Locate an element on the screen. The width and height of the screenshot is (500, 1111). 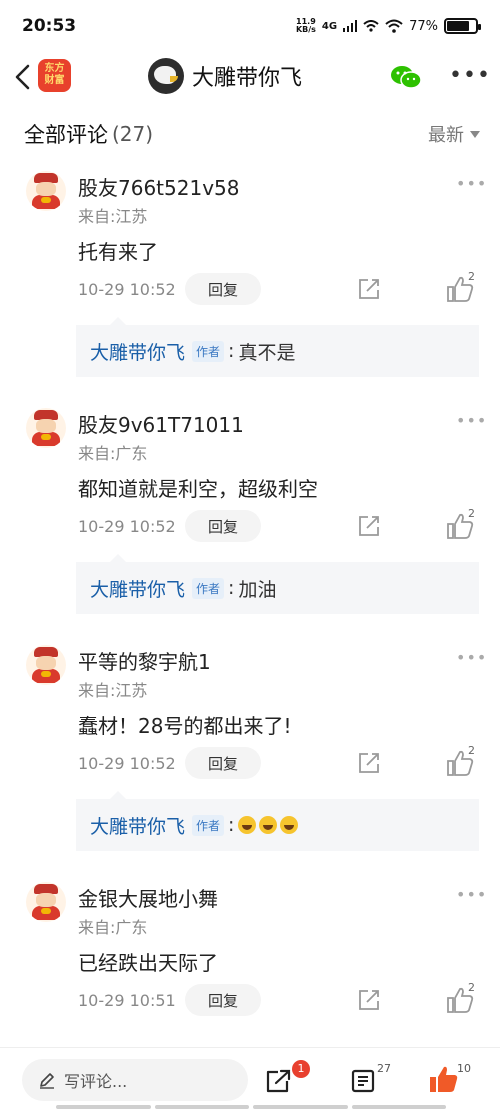
author-header: 大雕带你飞 is located at coordinates (225, 76).